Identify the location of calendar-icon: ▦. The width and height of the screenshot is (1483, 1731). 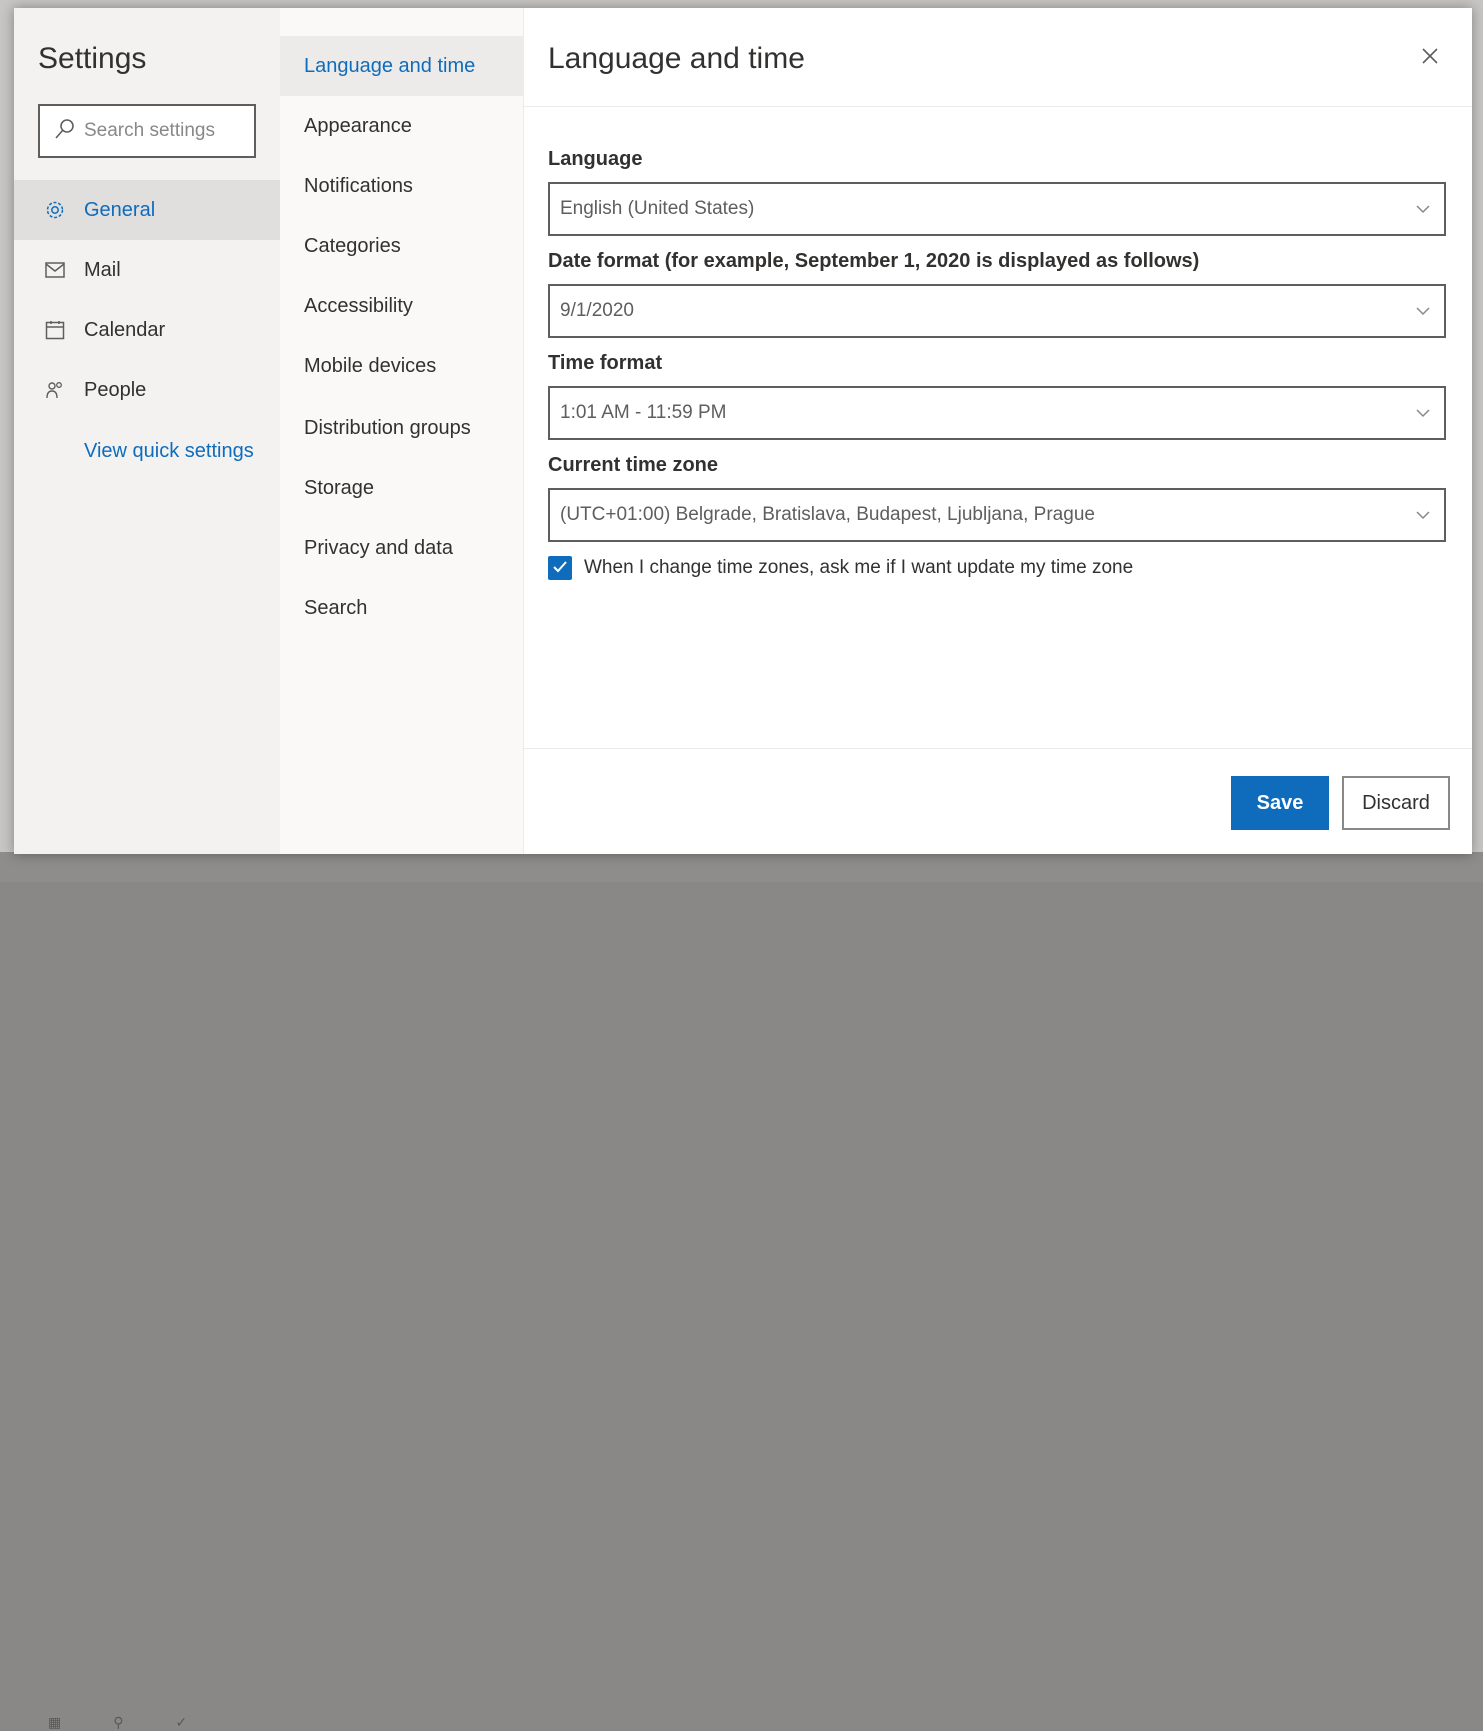
(55, 1722).